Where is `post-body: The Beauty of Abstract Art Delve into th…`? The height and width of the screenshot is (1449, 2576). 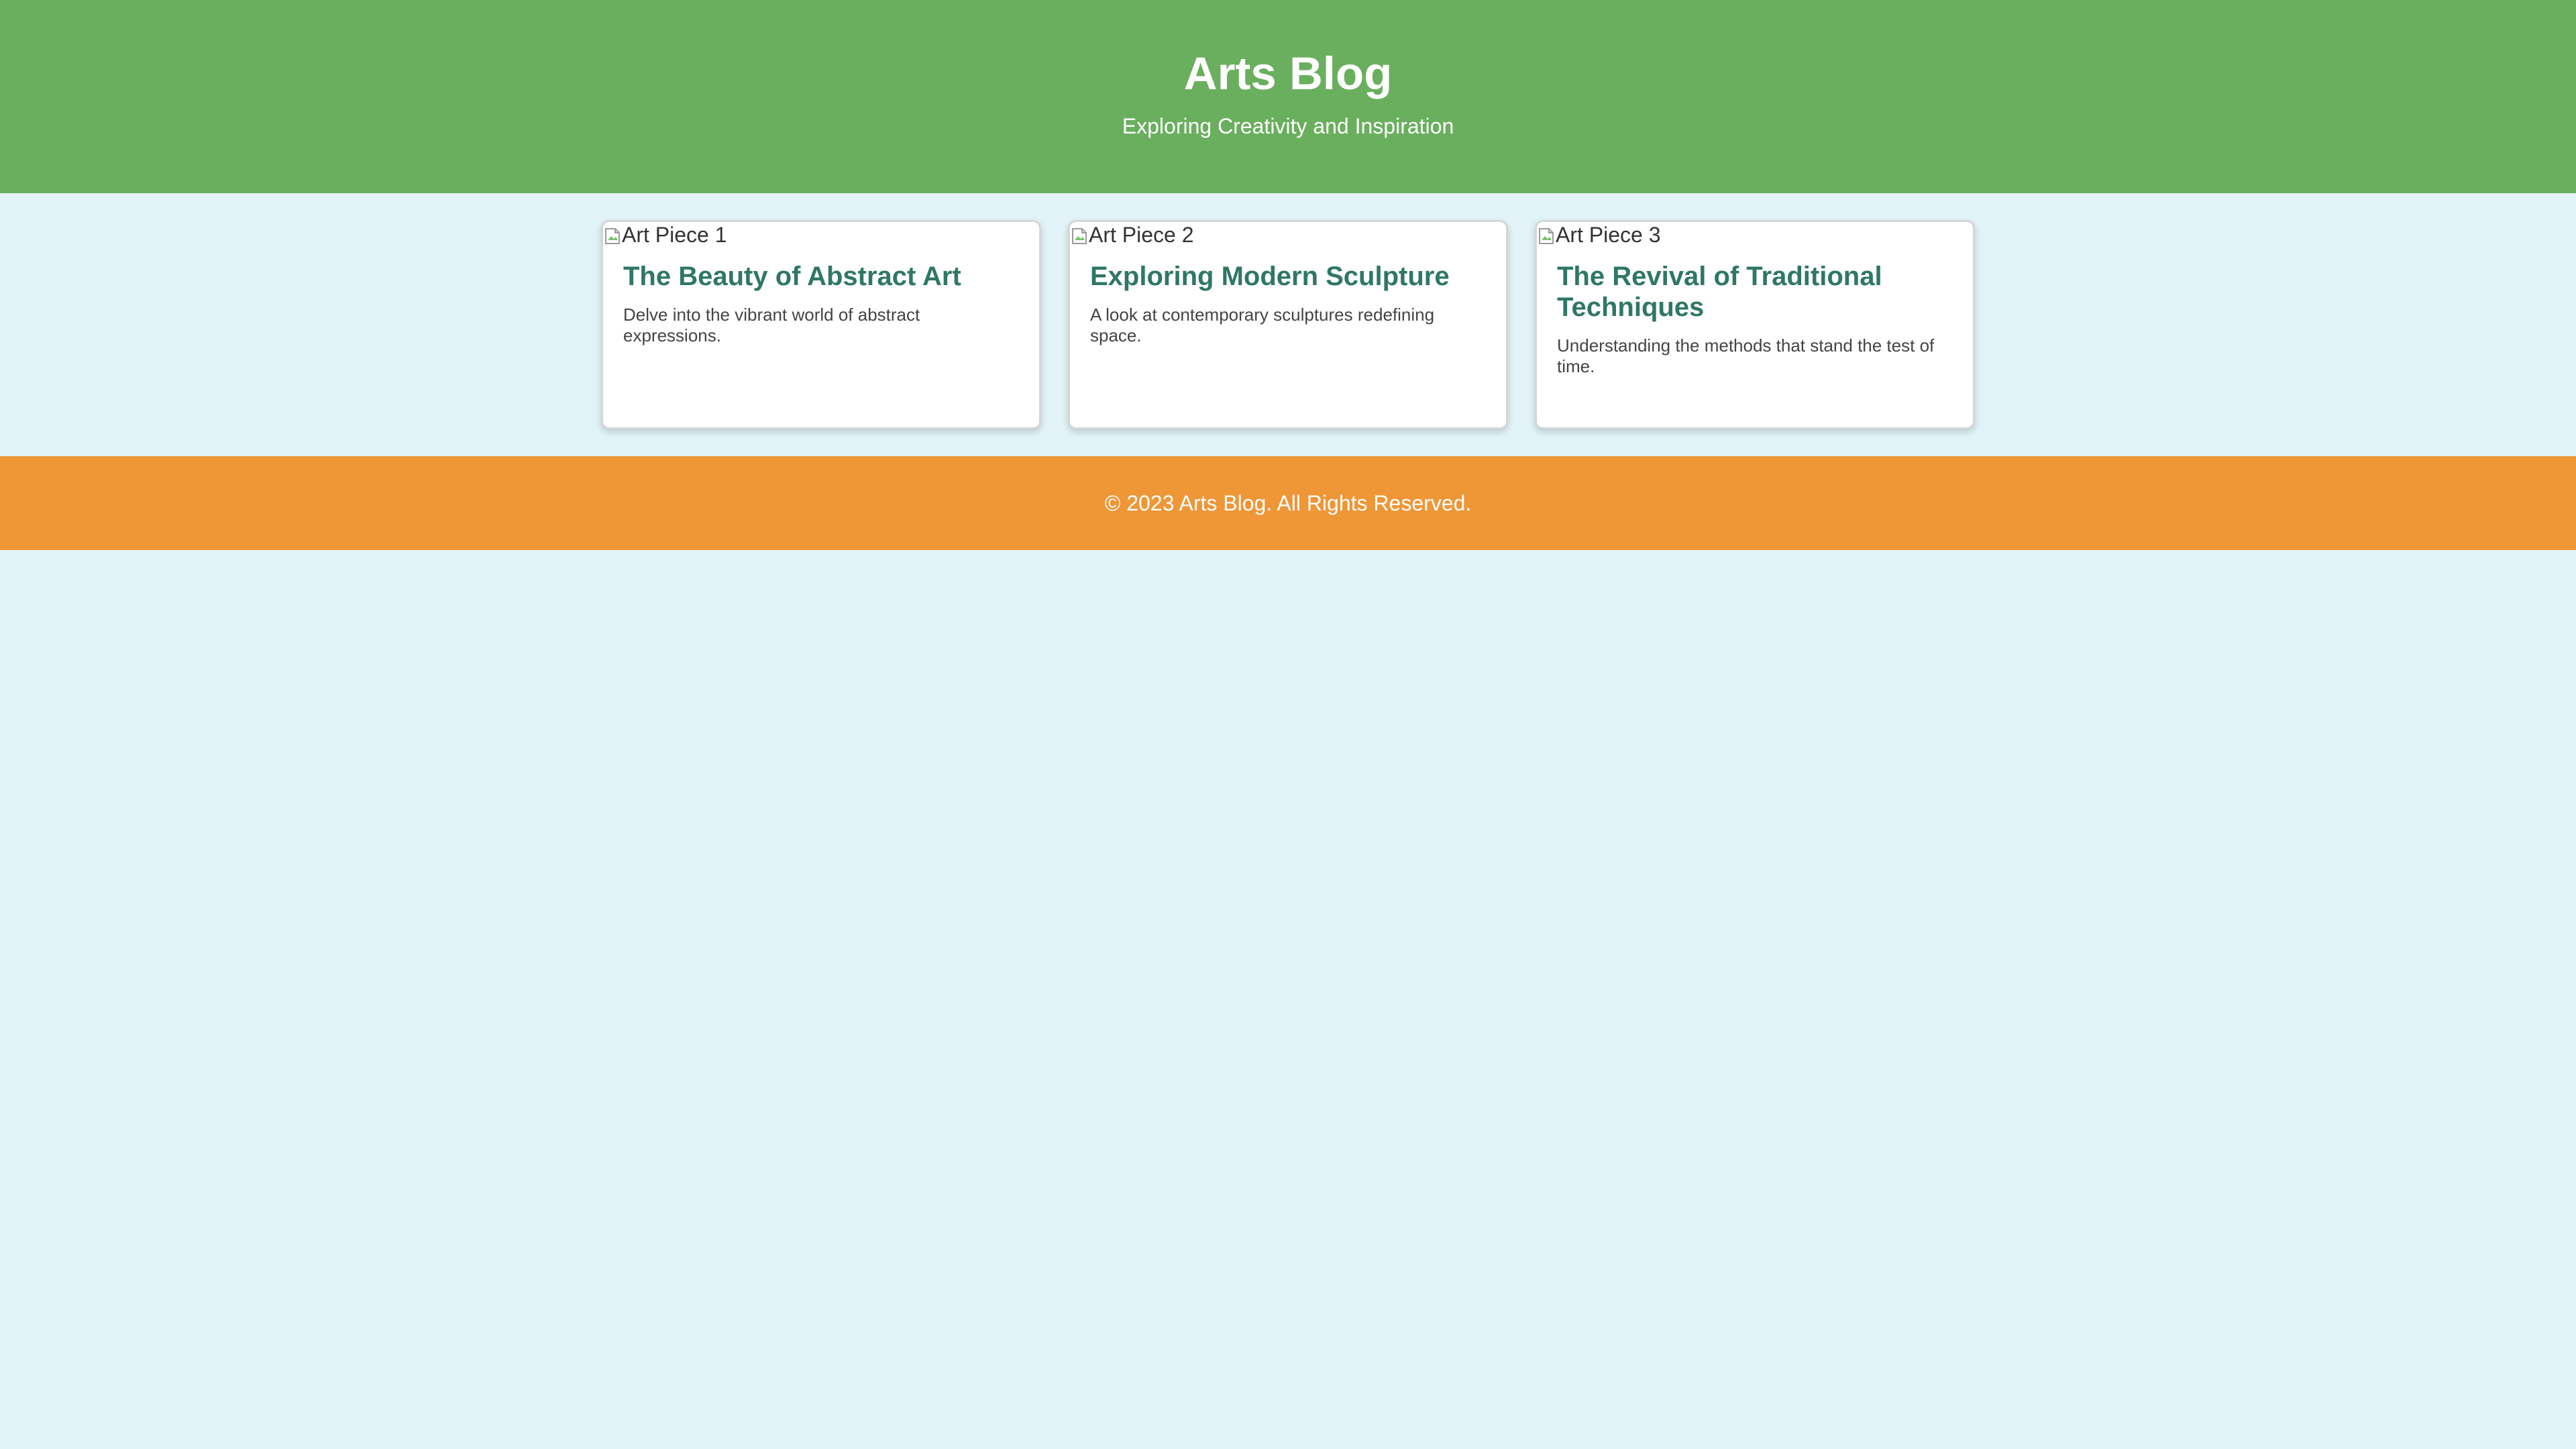 post-body: The Beauty of Abstract Art Delve into th… is located at coordinates (821, 297).